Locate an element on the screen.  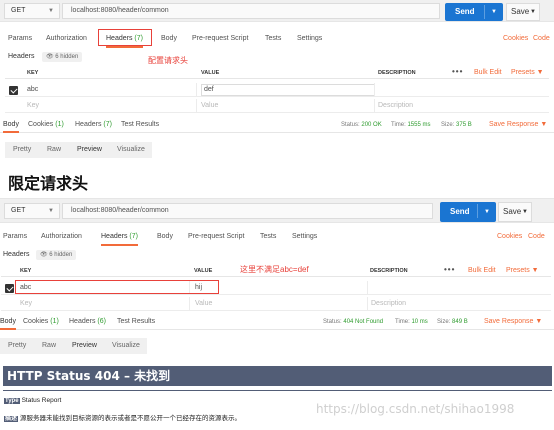
size-indicator: Size: 375 B is located at coordinates (456, 125).